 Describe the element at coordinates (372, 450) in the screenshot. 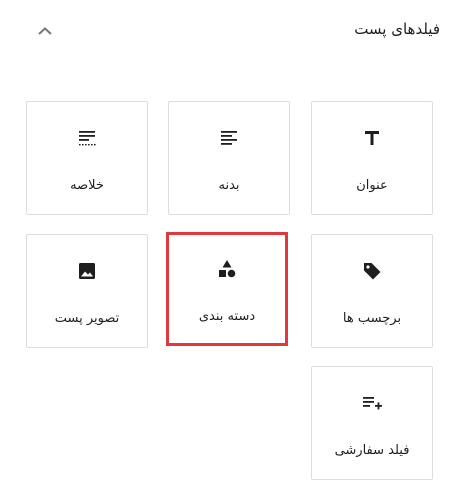

I see `field-card-label: فیلد سفارشی` at that location.